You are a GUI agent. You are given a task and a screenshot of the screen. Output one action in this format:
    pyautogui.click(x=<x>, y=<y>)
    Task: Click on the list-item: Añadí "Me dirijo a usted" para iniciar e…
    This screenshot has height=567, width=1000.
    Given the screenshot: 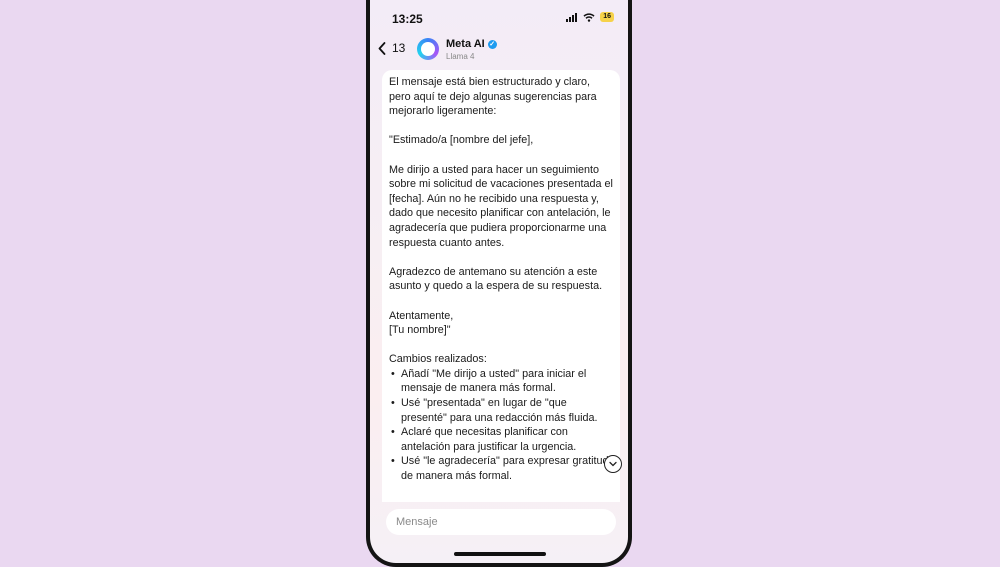 What is the action you would take?
    pyautogui.click(x=501, y=381)
    